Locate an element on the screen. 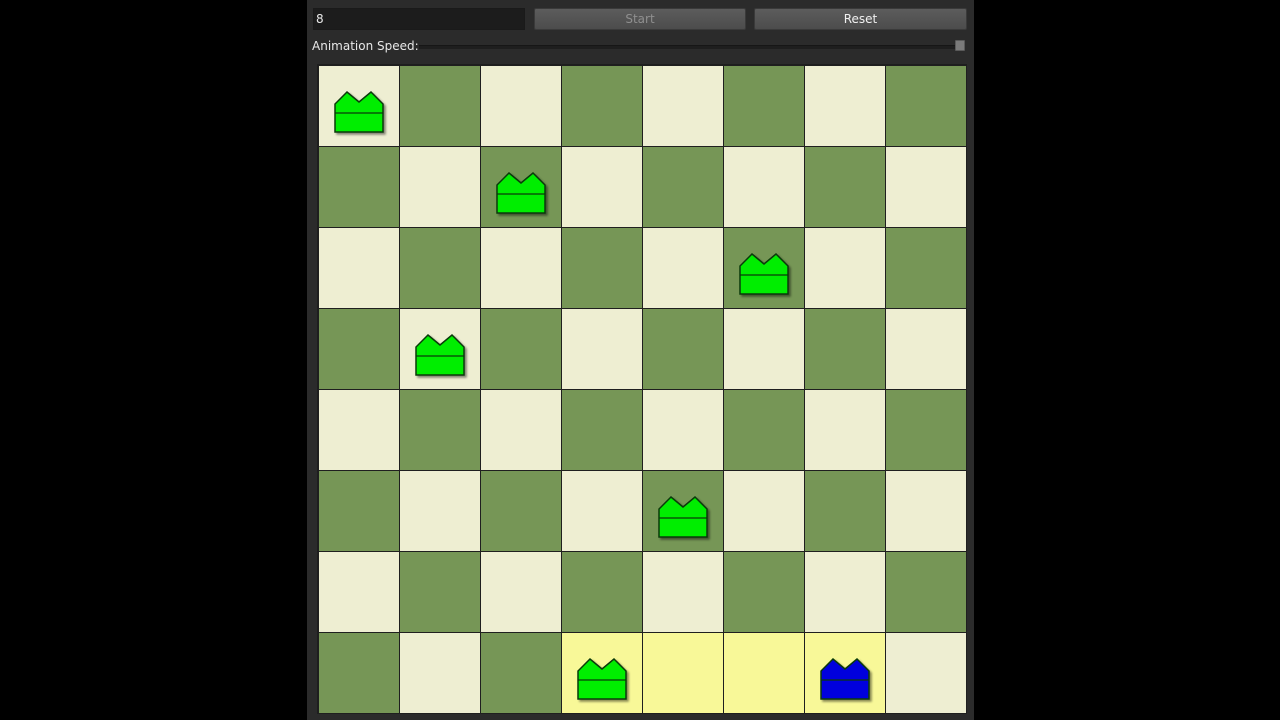  board-cell-r3-c4 is located at coordinates (683, 349).